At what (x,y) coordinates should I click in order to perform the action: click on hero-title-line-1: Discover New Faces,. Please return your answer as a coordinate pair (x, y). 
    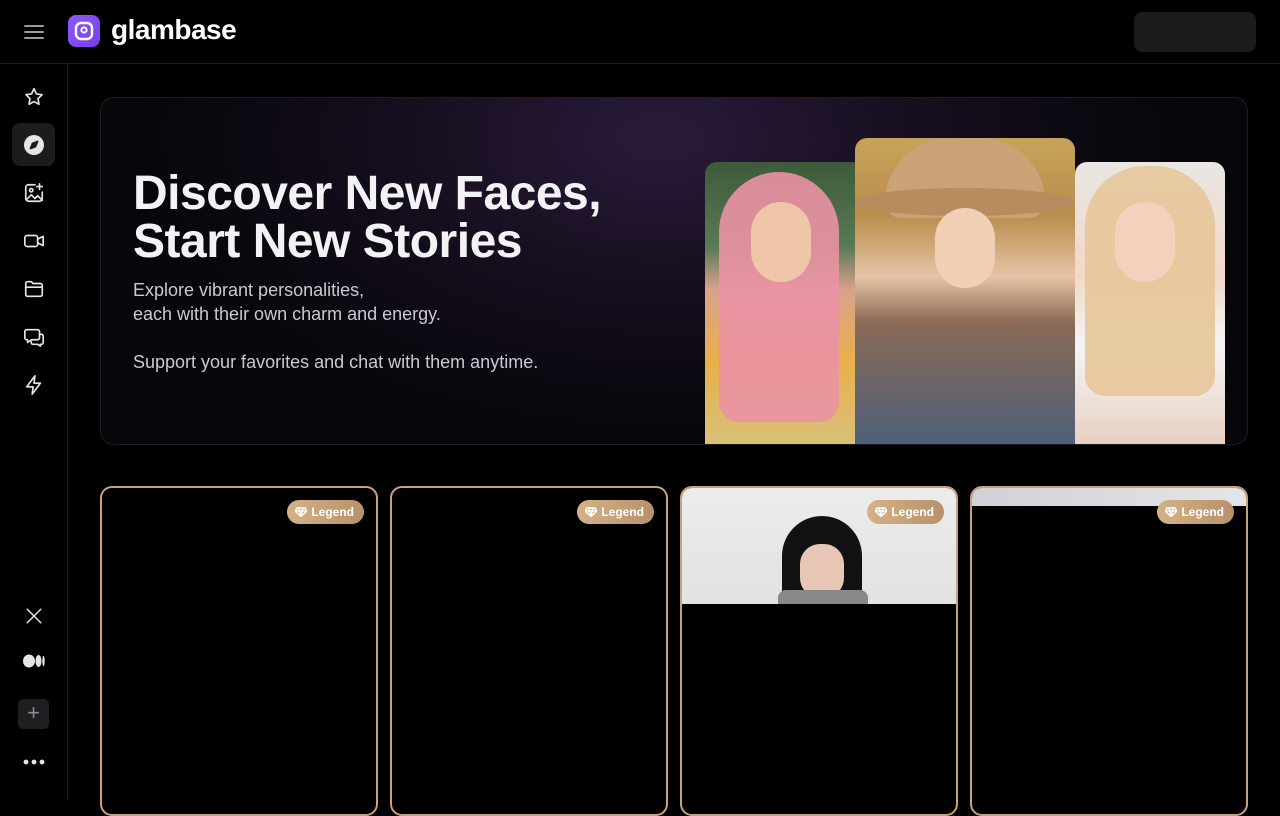
    Looking at the image, I should click on (367, 193).